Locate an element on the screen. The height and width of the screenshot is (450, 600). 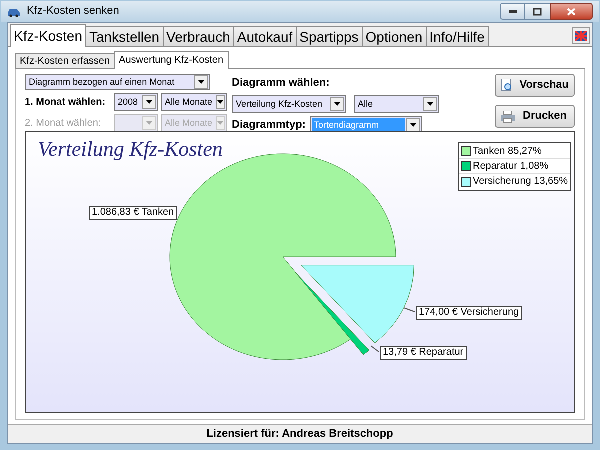
dropdown: Alle Monate is located at coordinates (194, 102).